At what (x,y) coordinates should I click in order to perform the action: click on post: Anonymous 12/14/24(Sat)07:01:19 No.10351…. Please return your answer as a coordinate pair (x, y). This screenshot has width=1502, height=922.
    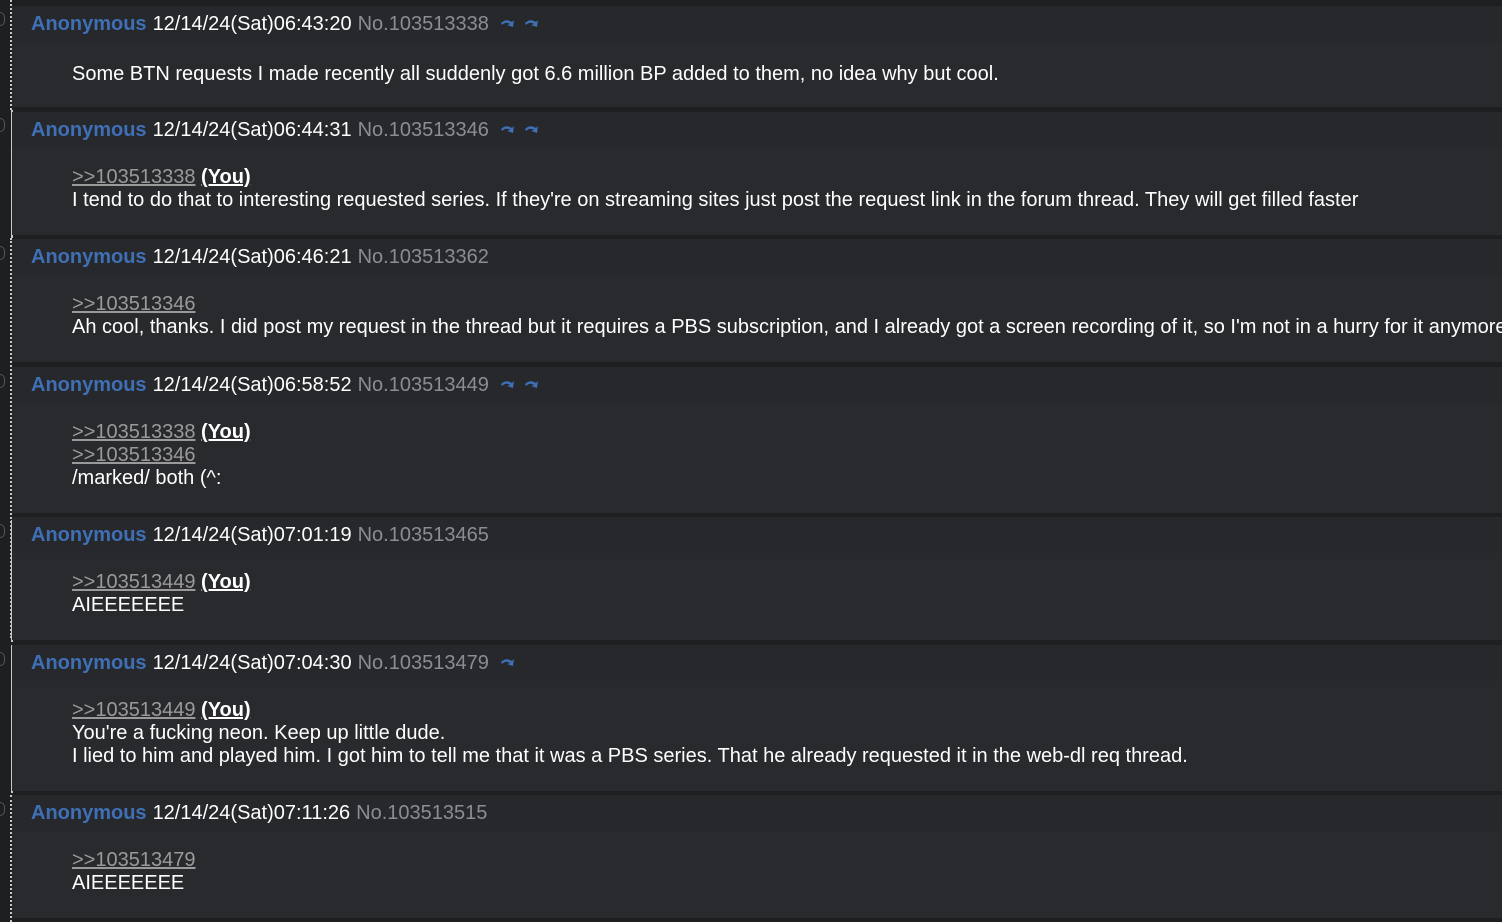
    Looking at the image, I should click on (757, 578).